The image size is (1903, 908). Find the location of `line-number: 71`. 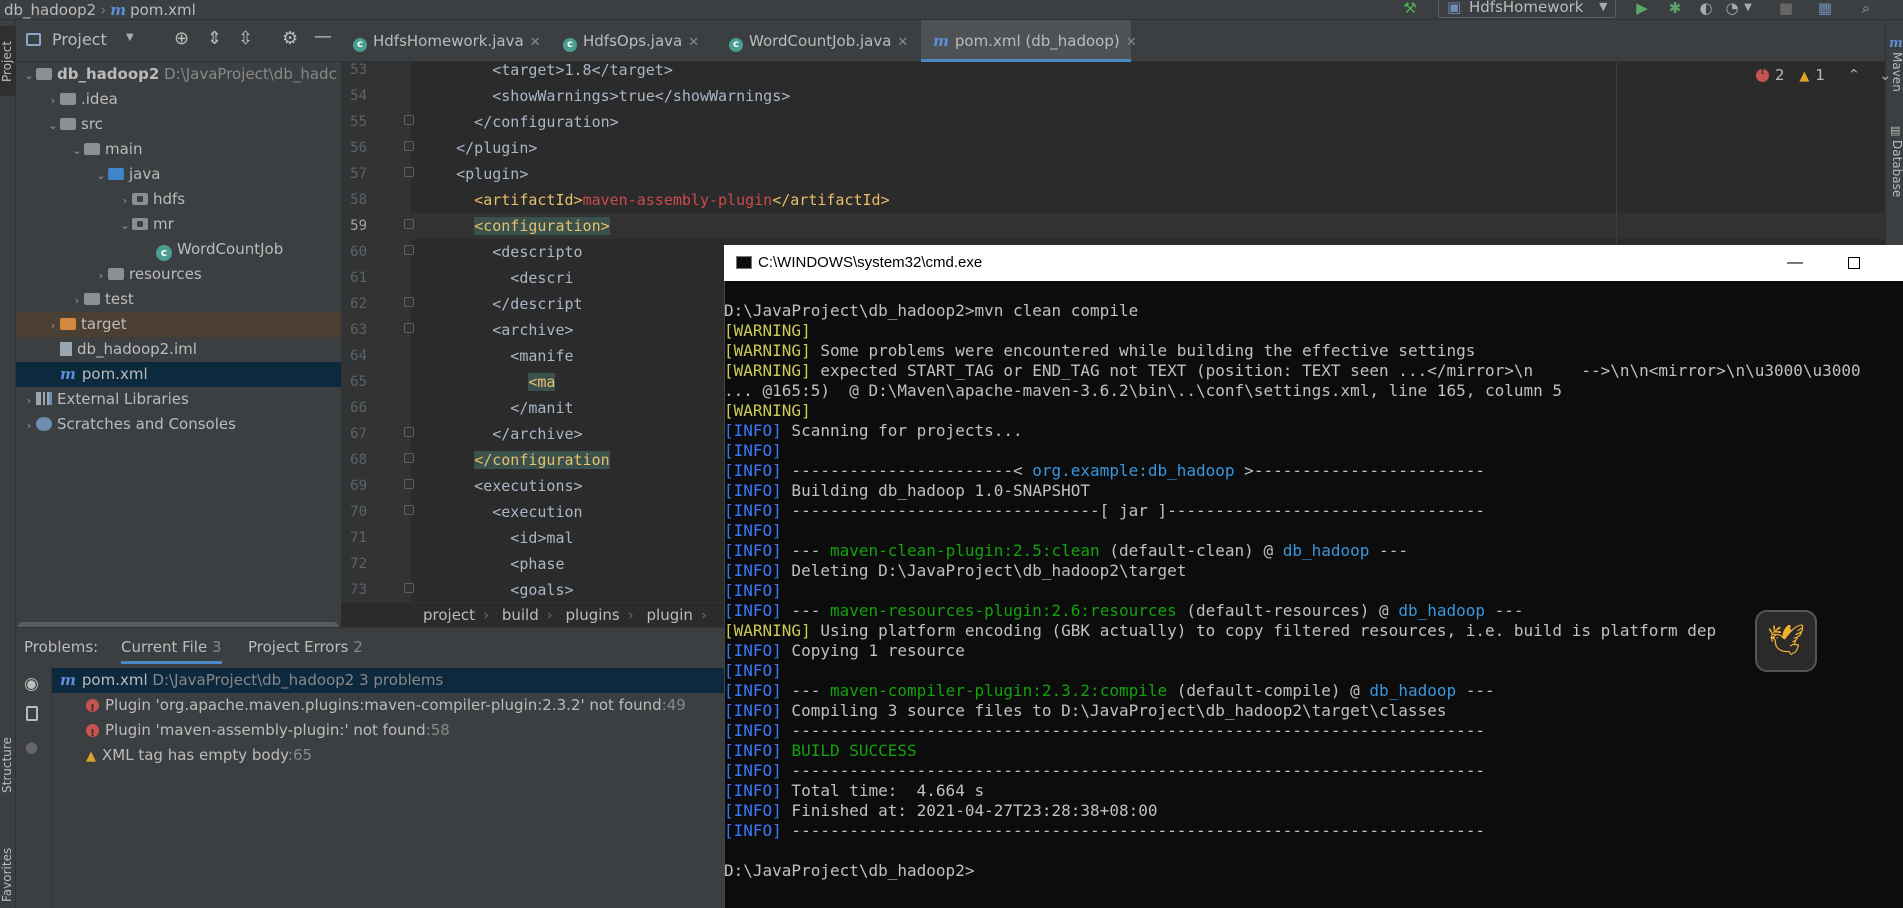

line-number: 71 is located at coordinates (358, 538).